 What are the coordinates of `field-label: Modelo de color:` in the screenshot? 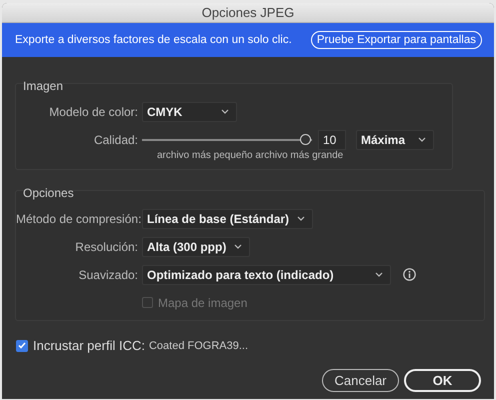 It's located at (93, 111).